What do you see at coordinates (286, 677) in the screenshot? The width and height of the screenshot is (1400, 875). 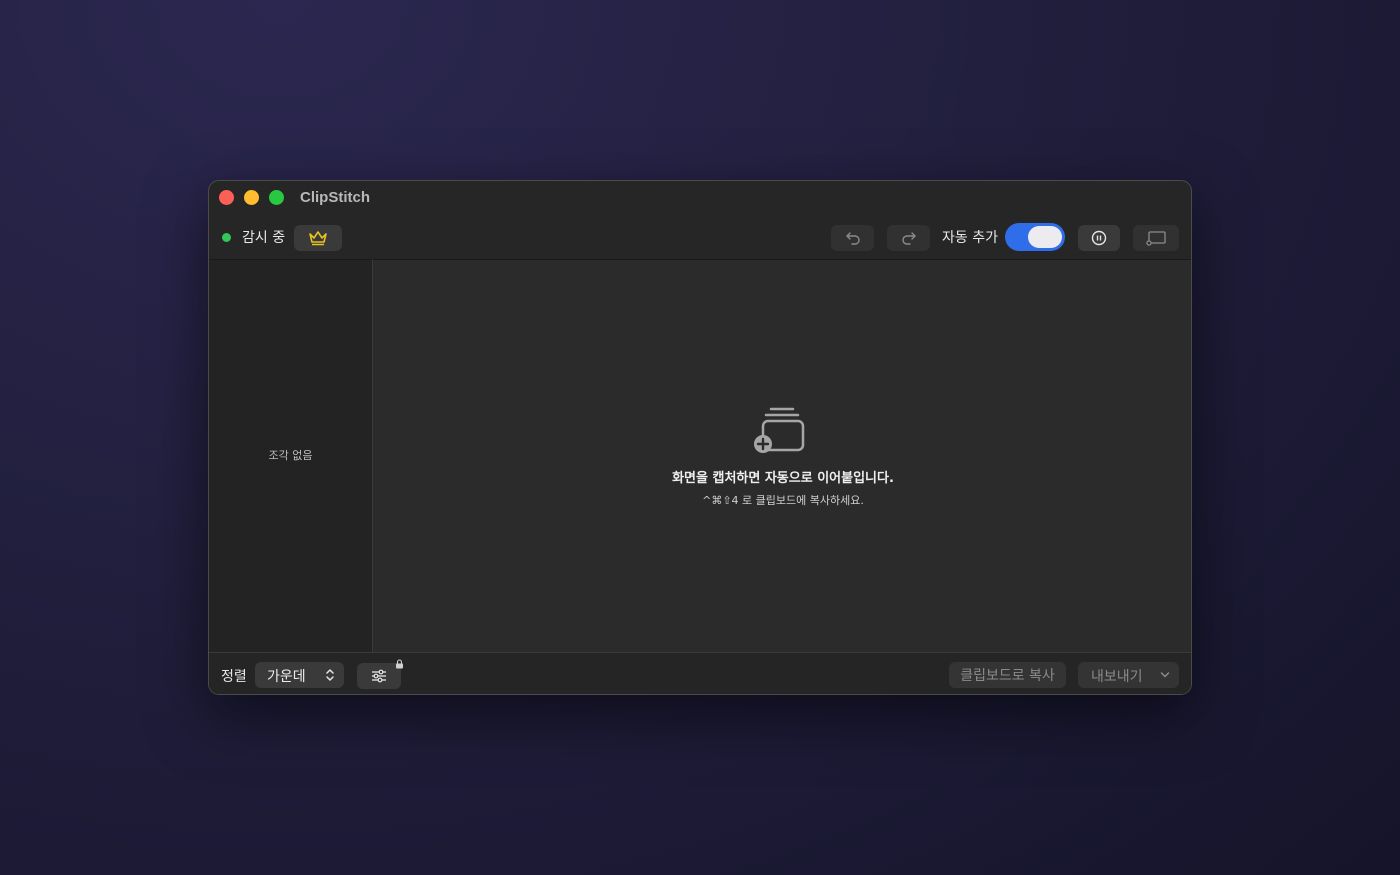 I see `align-select-value: 가운데` at bounding box center [286, 677].